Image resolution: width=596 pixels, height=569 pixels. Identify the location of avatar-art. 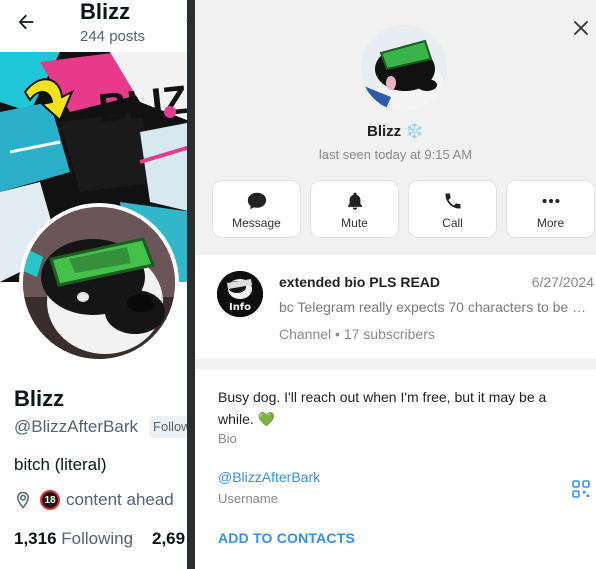
(99, 283).